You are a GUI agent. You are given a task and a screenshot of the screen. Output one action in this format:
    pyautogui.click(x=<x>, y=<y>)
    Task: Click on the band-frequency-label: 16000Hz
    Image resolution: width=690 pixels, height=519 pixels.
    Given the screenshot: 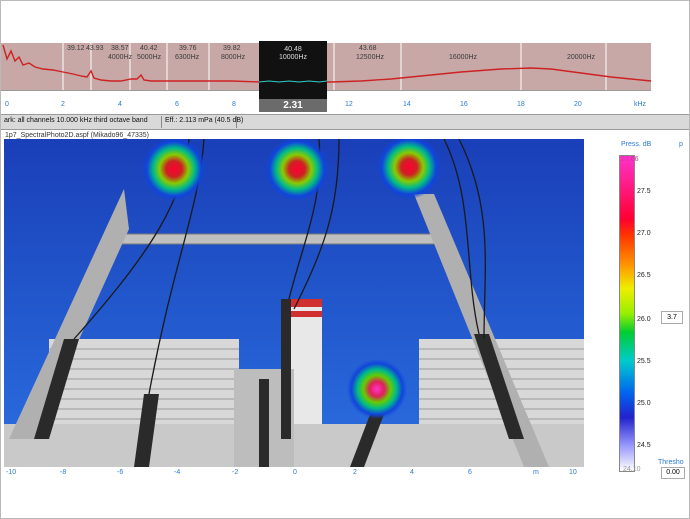 What is the action you would take?
    pyautogui.click(x=463, y=57)
    